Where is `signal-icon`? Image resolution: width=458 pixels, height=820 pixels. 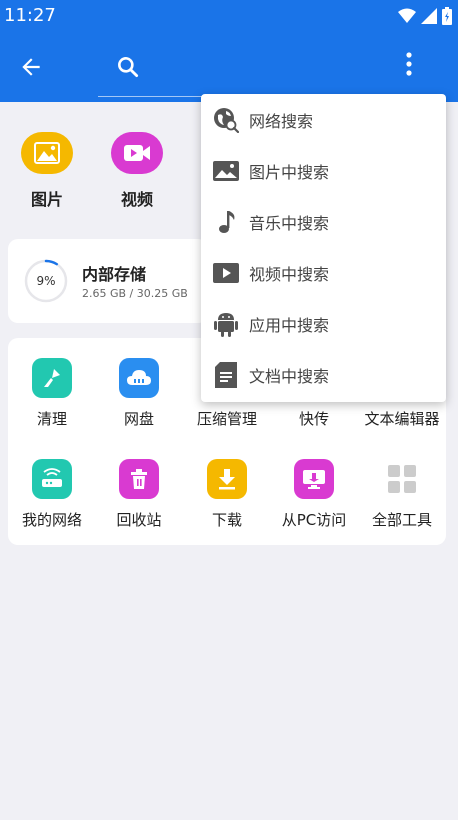 signal-icon is located at coordinates (429, 16).